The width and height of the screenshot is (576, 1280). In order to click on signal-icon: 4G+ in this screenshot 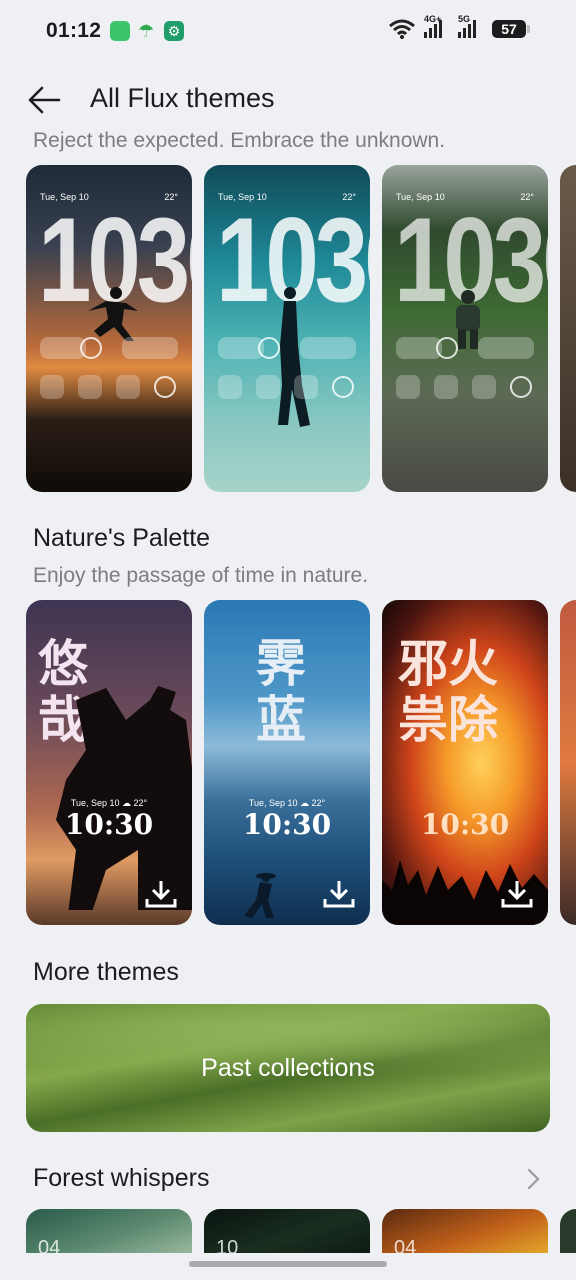, I will do `click(437, 26)`.